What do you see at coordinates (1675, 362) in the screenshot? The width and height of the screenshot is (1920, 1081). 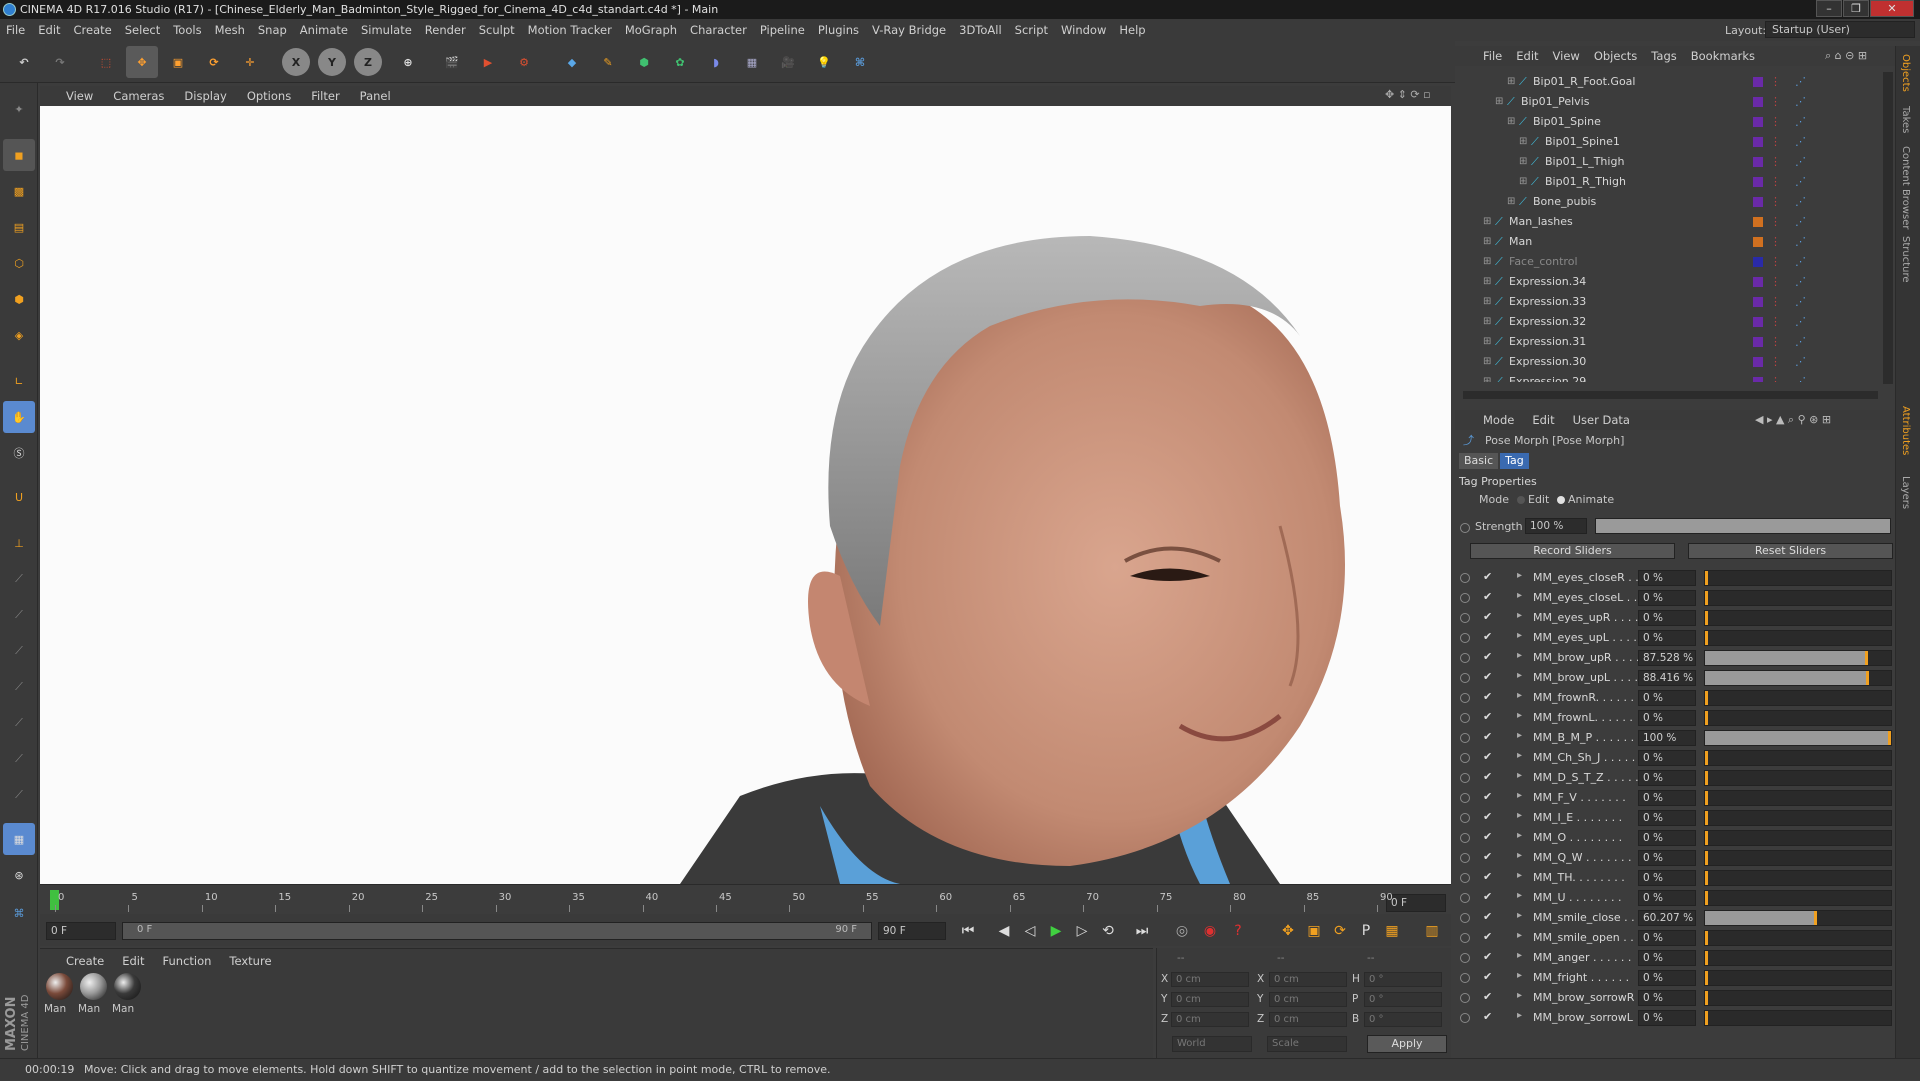 I see `object-row: ⊞ ⟋ Expression.30 ⋮ ⋰` at bounding box center [1675, 362].